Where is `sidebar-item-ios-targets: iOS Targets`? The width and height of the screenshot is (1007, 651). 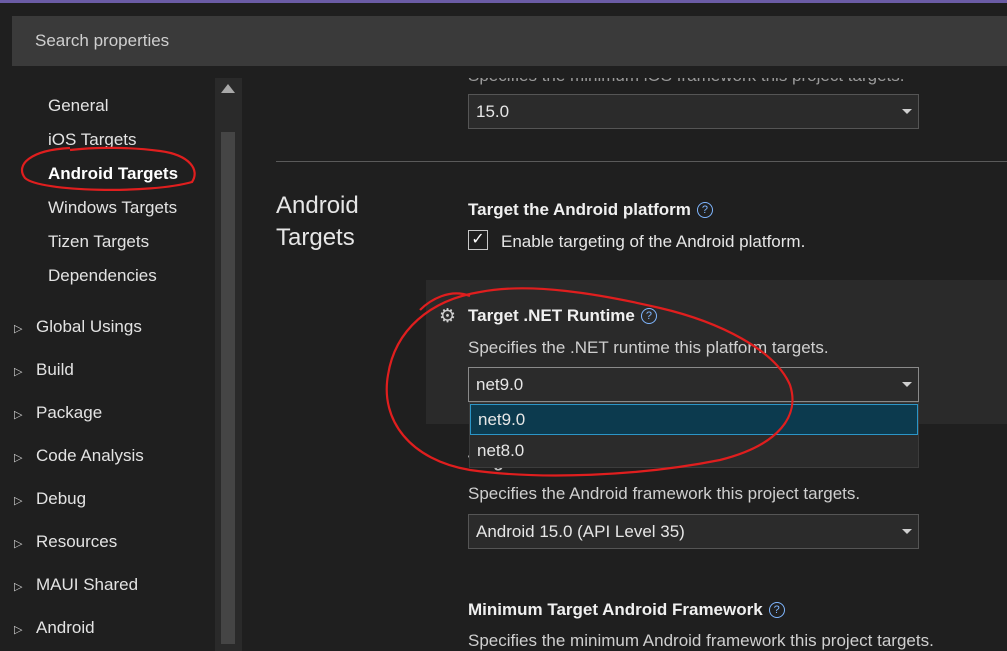
sidebar-item-ios-targets: iOS Targets is located at coordinates (92, 140).